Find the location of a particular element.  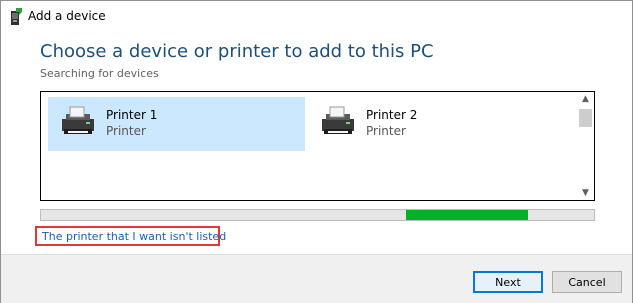

scroll-down-icon: ▼ is located at coordinates (585, 193).